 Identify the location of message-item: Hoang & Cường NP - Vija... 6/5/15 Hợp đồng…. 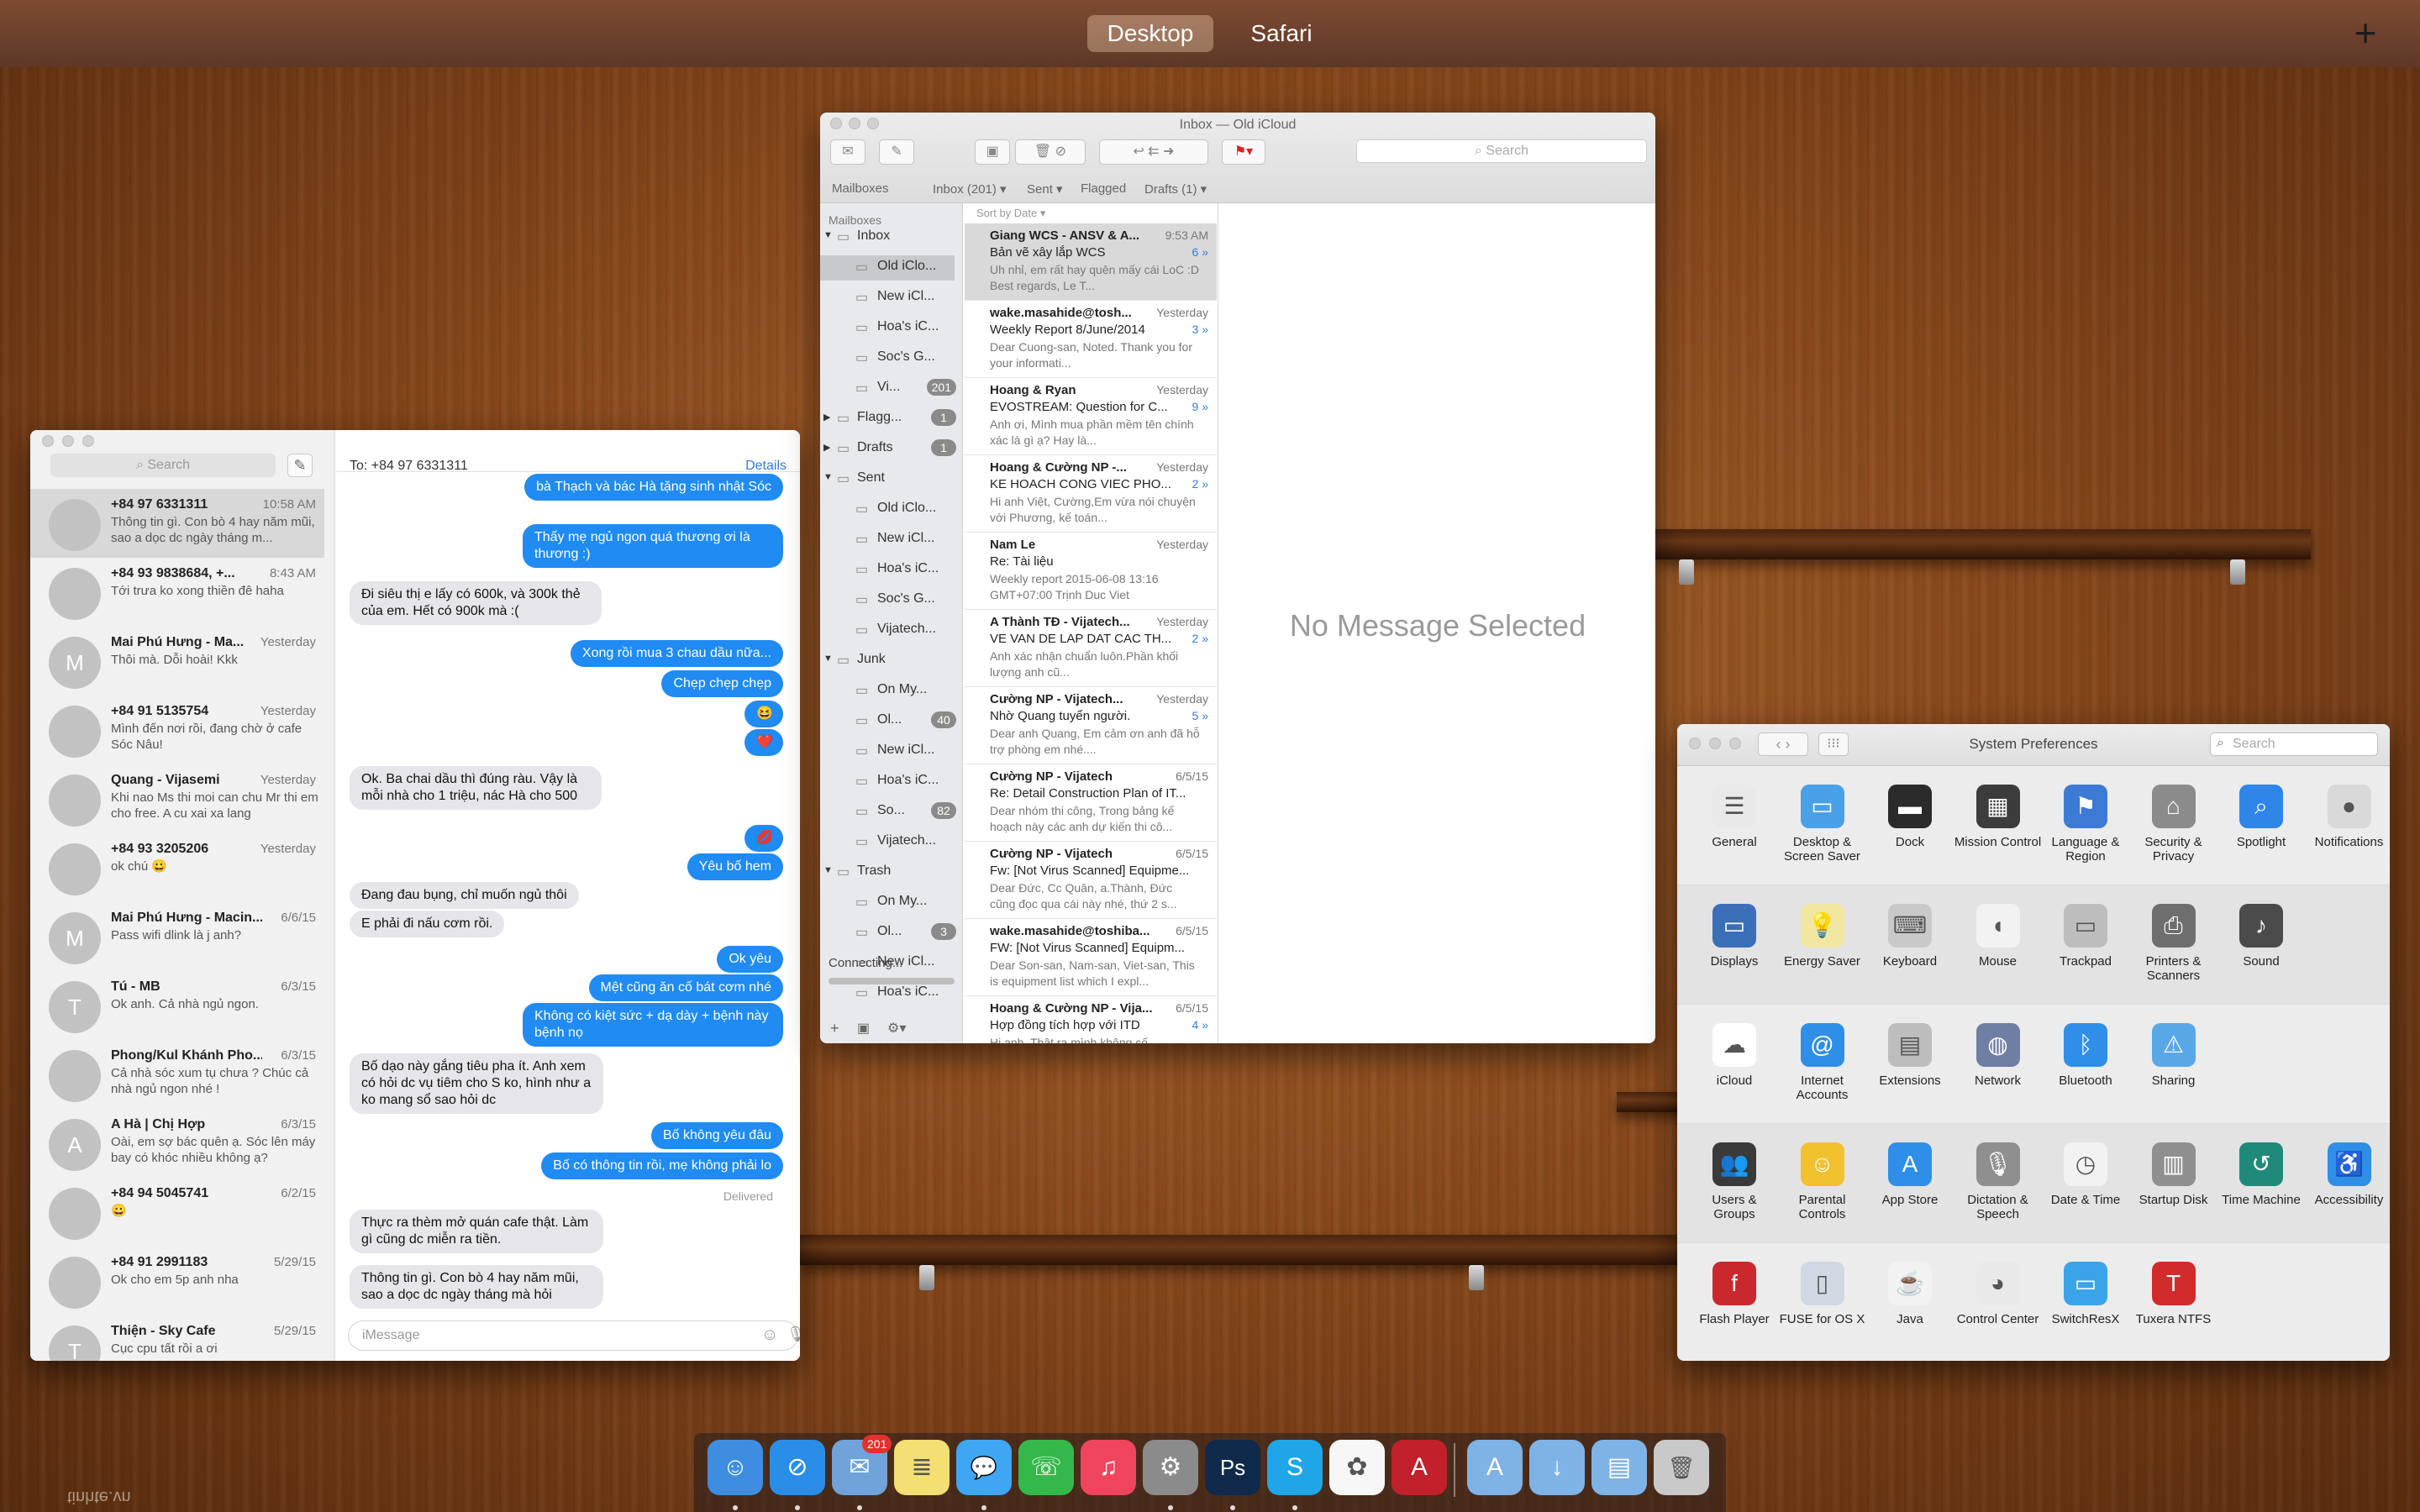
(1091, 1019).